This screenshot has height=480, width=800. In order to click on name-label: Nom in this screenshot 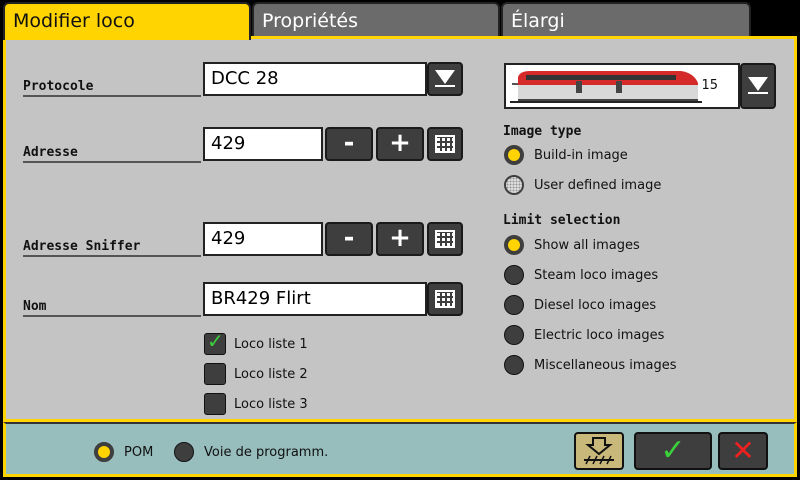, I will do `click(112, 308)`.